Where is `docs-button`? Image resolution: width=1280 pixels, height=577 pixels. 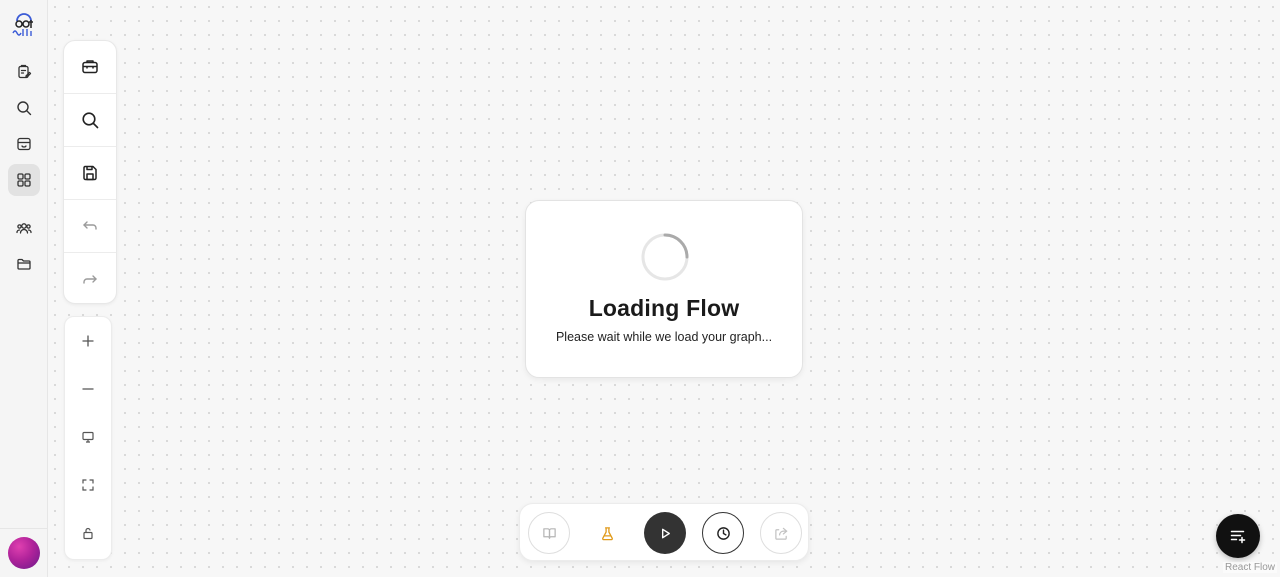
docs-button is located at coordinates (549, 533).